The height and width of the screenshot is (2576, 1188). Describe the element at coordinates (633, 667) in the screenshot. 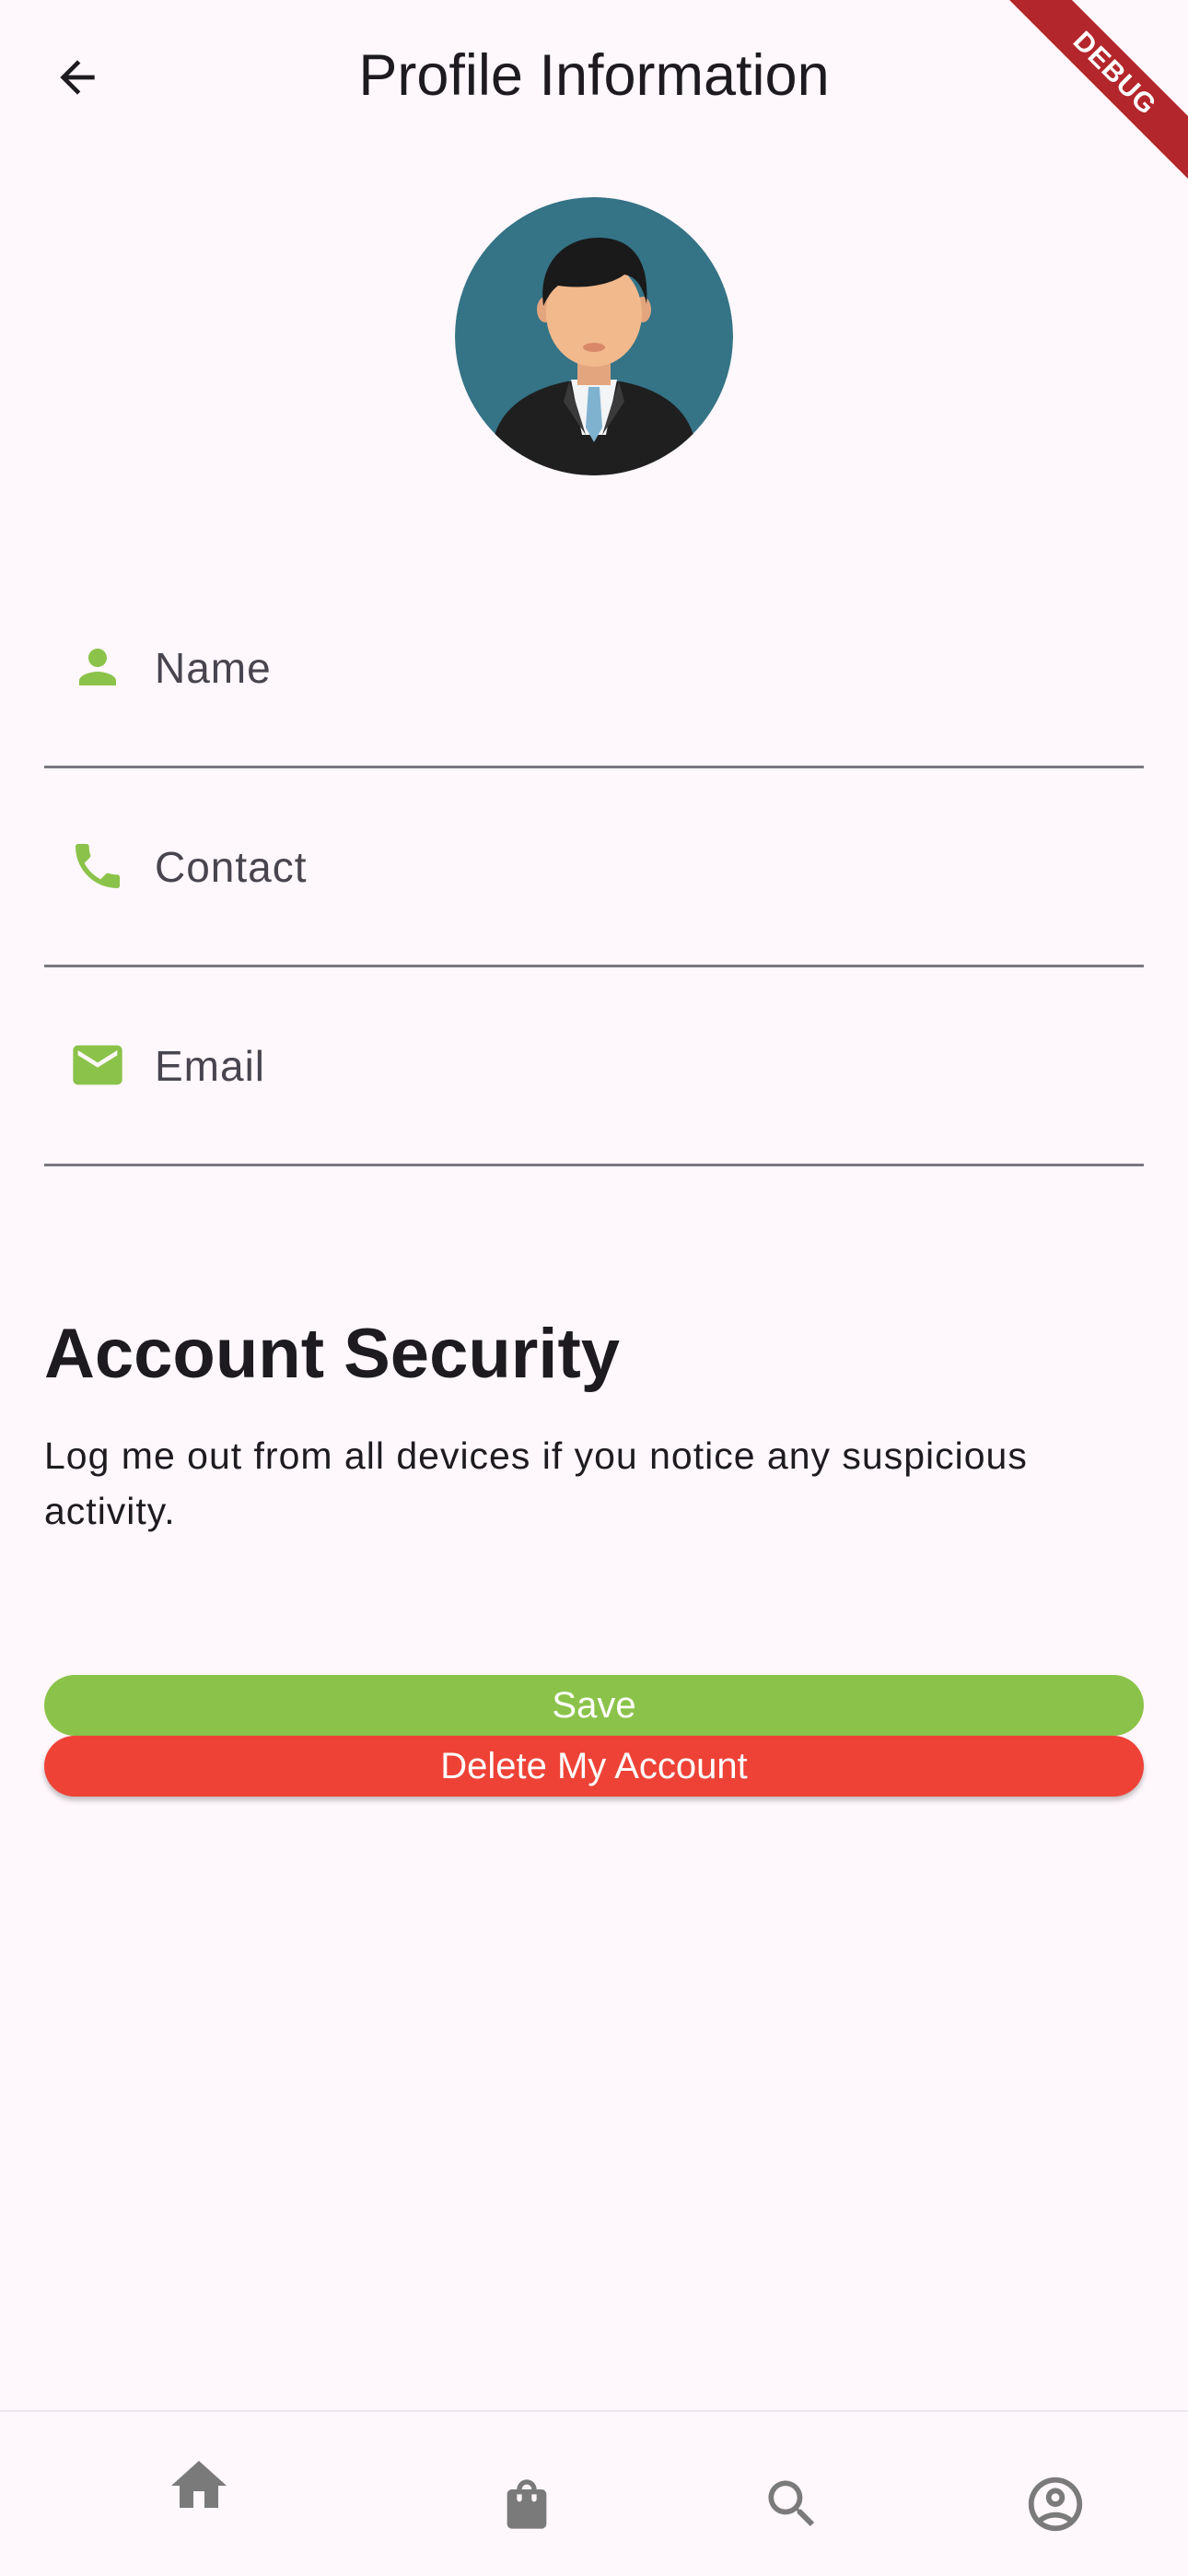

I see `name-input` at that location.